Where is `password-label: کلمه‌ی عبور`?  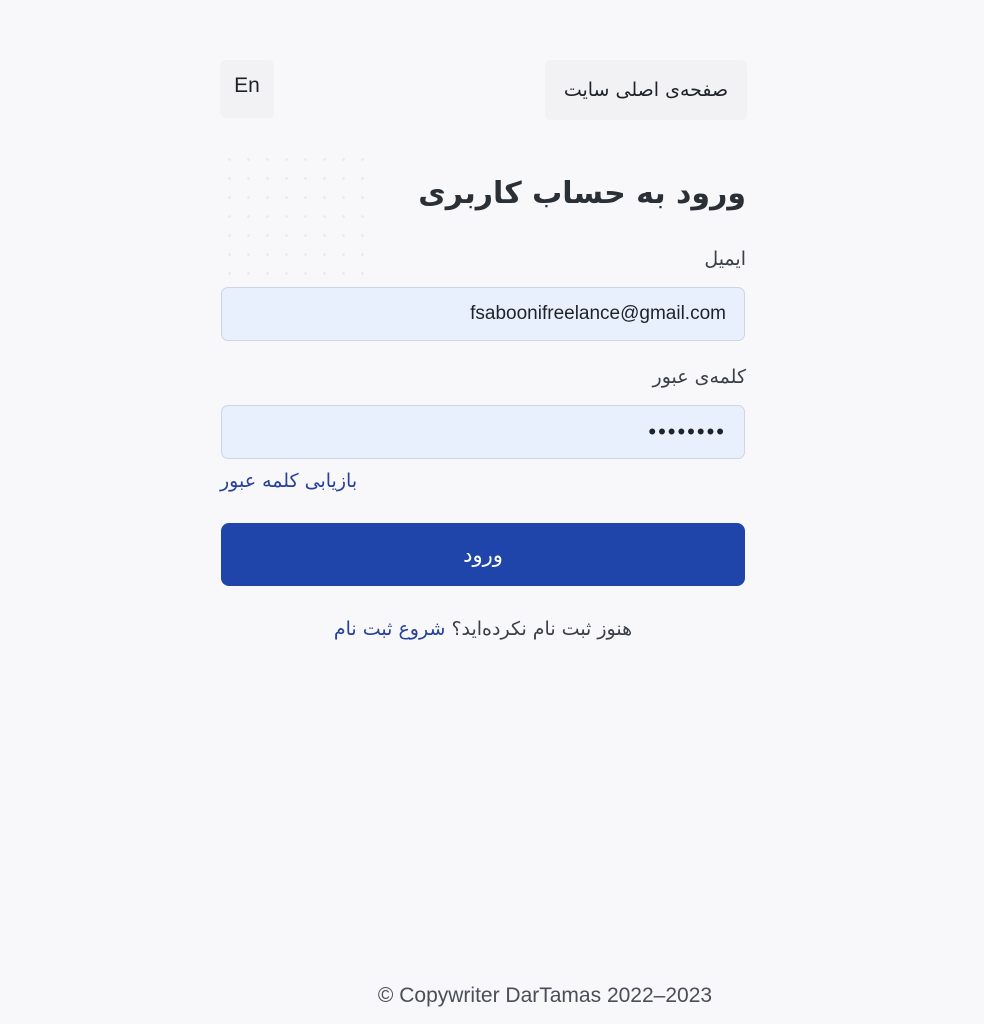
password-label: کلمه‌ی عبور is located at coordinates (699, 377).